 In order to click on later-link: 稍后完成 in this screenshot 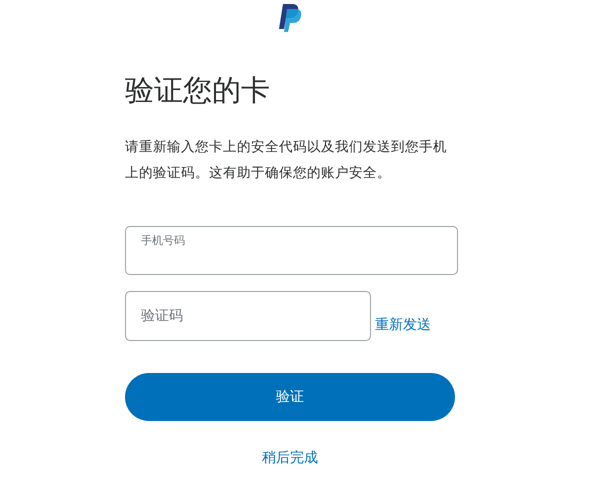, I will do `click(290, 458)`.